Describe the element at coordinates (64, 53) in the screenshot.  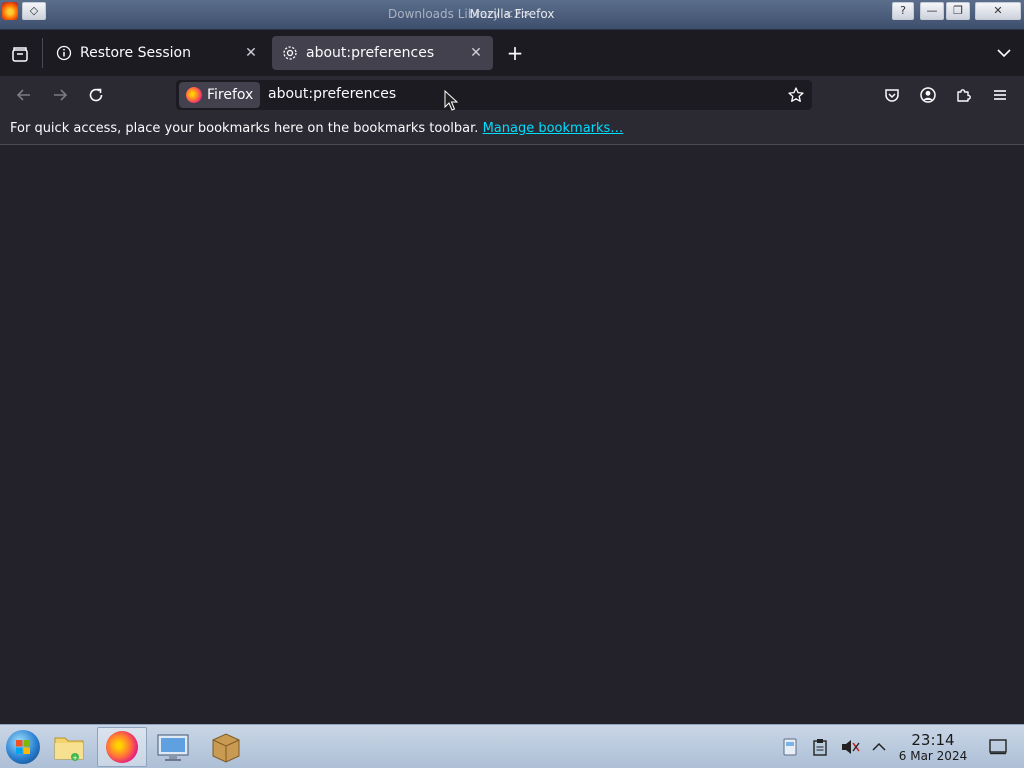
I see `info-icon` at that location.